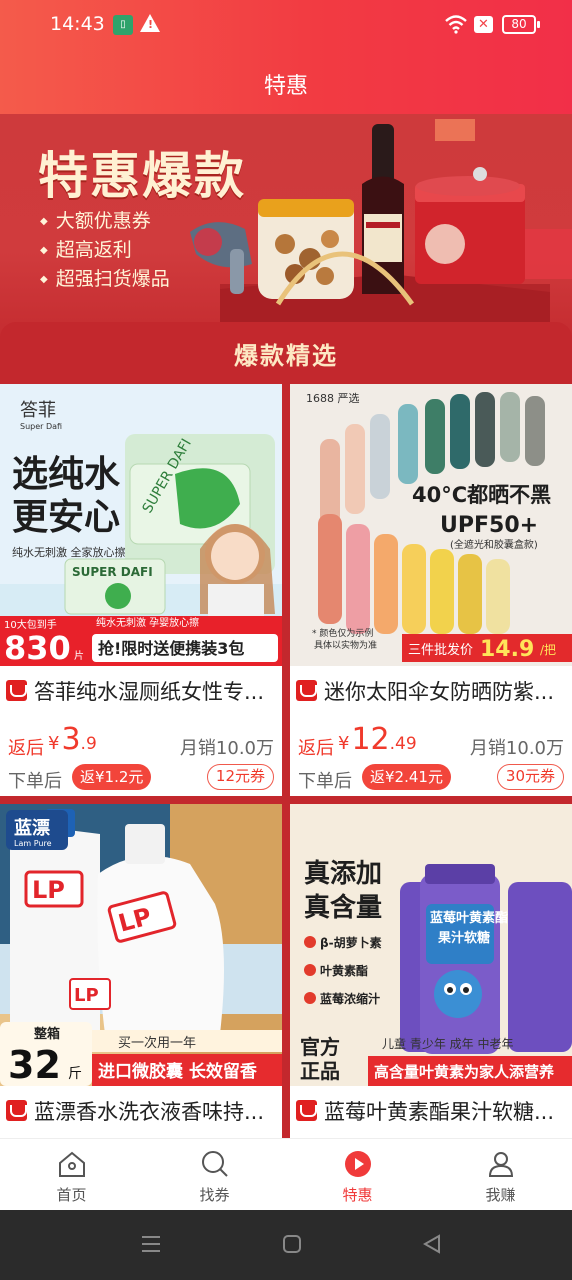 The height and width of the screenshot is (1280, 572). I want to click on tab-find-coupons: 找券, so click(214, 1175).